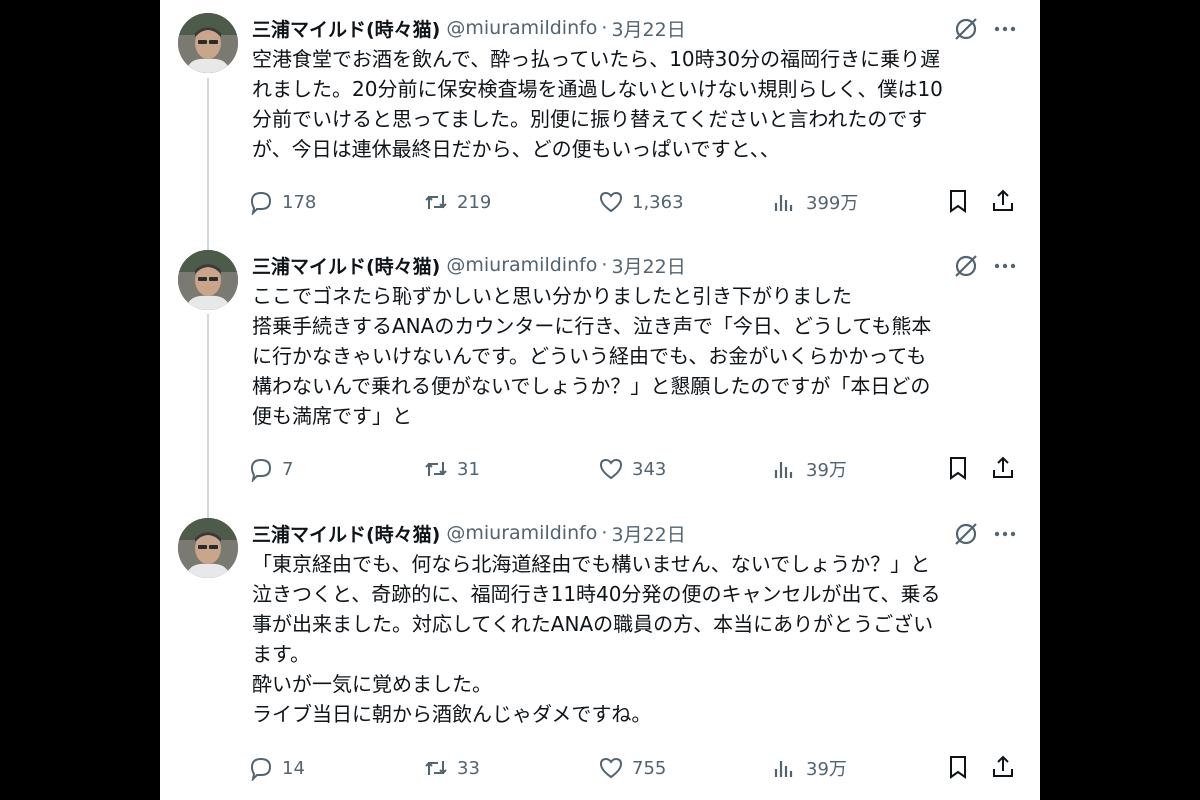  What do you see at coordinates (592, 326) in the screenshot?
I see `tweet-text-line: 搭乗手続きするANAのカウンターに行き、泣き声で「今日、どうしても熊本` at bounding box center [592, 326].